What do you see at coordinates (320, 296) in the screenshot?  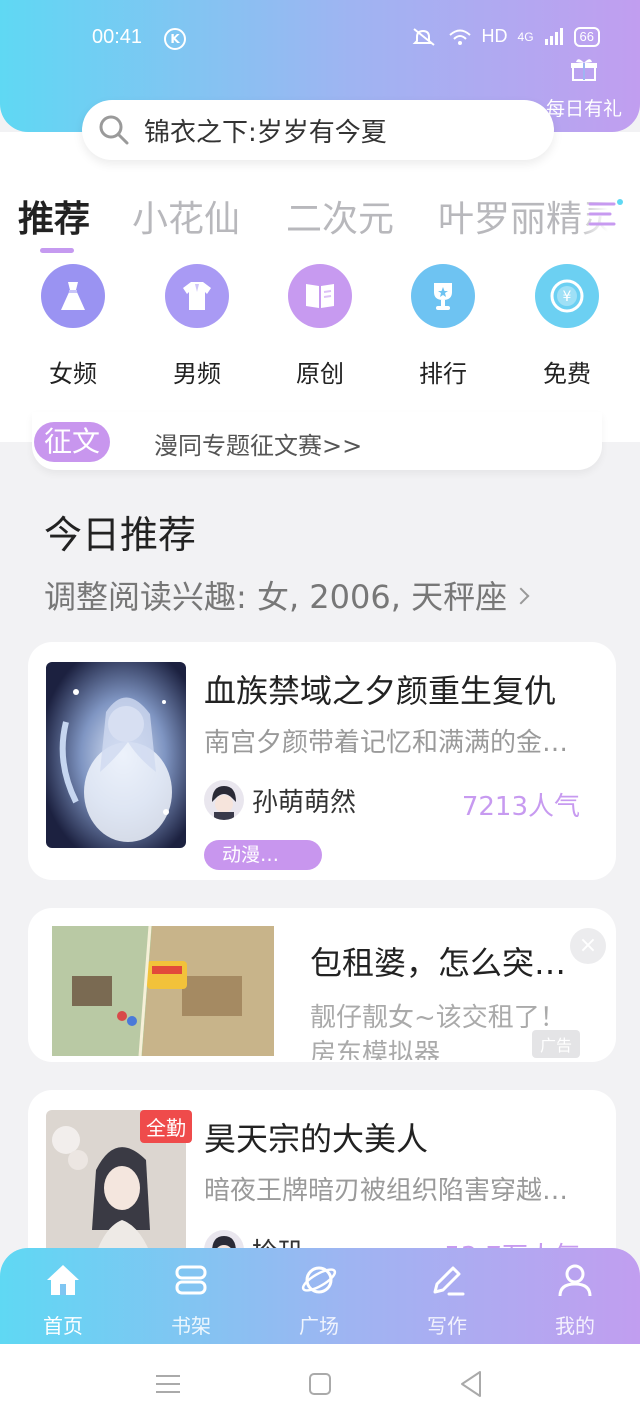 I see `book-icon` at bounding box center [320, 296].